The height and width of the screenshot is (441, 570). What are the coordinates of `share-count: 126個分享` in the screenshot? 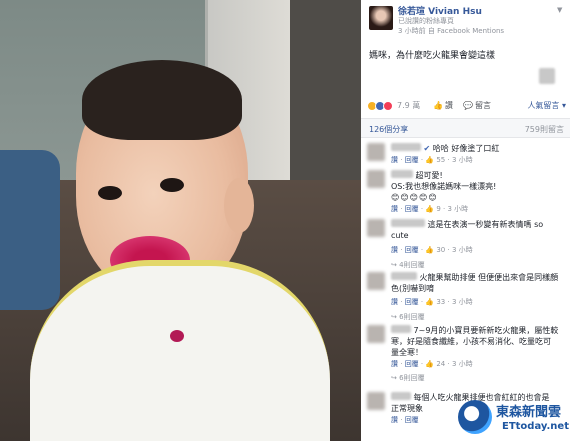 It's located at (388, 129).